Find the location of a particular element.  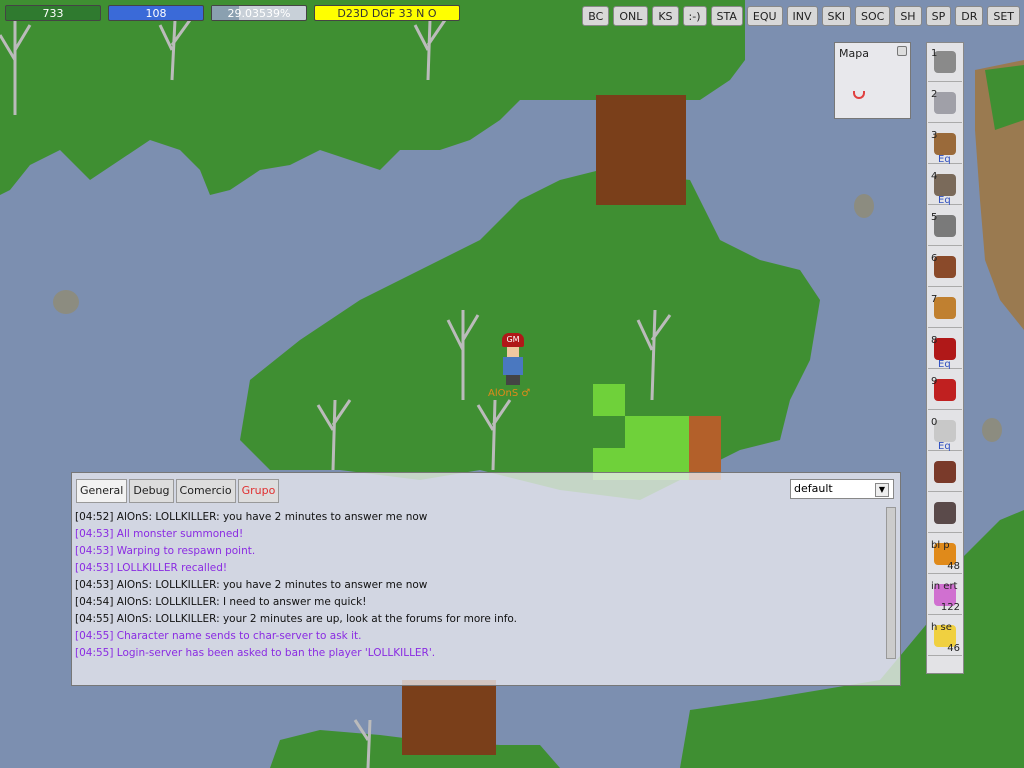

player-head is located at coordinates (513, 352).